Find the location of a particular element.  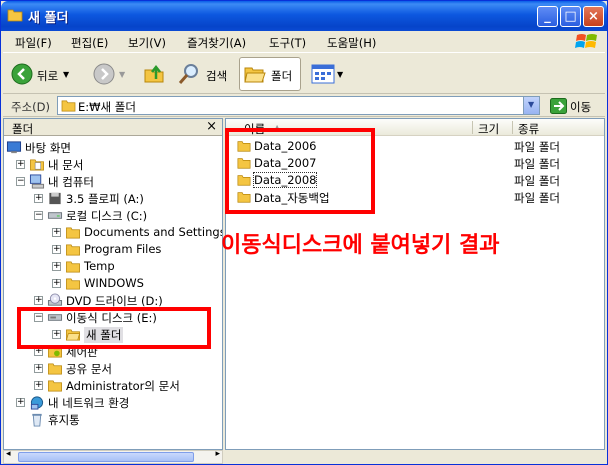

up-folder-button is located at coordinates (154, 74).